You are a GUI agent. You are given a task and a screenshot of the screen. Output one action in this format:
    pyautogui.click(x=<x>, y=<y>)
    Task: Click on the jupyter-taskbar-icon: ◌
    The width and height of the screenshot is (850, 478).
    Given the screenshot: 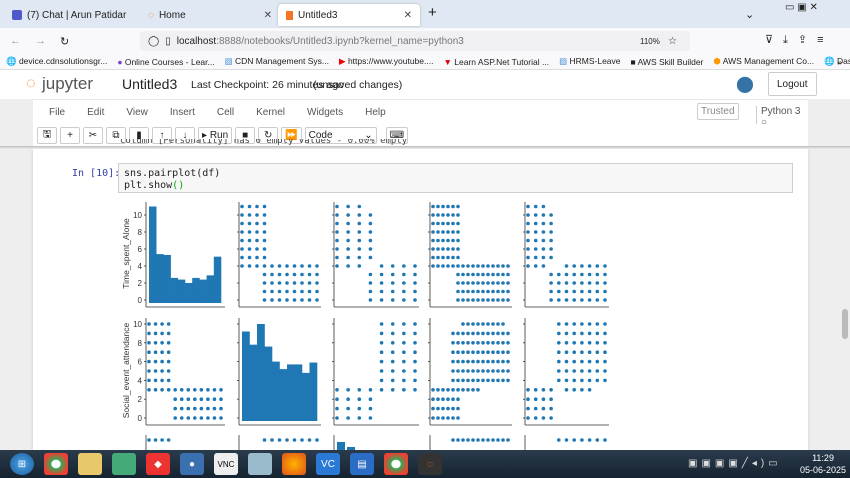 What is the action you would take?
    pyautogui.click(x=430, y=464)
    